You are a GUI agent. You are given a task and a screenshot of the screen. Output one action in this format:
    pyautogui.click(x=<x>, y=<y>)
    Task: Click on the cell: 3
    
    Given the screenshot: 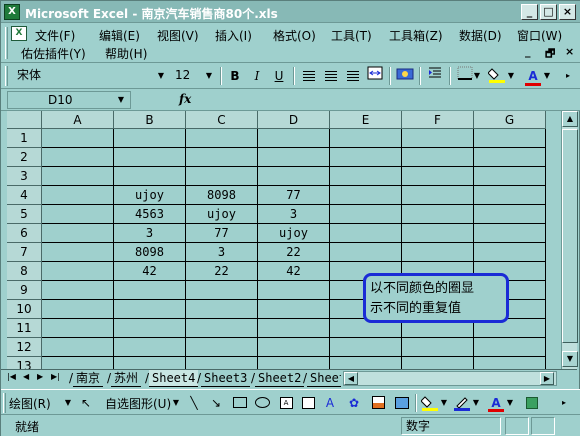 What is the action you would take?
    pyautogui.click(x=150, y=233)
    